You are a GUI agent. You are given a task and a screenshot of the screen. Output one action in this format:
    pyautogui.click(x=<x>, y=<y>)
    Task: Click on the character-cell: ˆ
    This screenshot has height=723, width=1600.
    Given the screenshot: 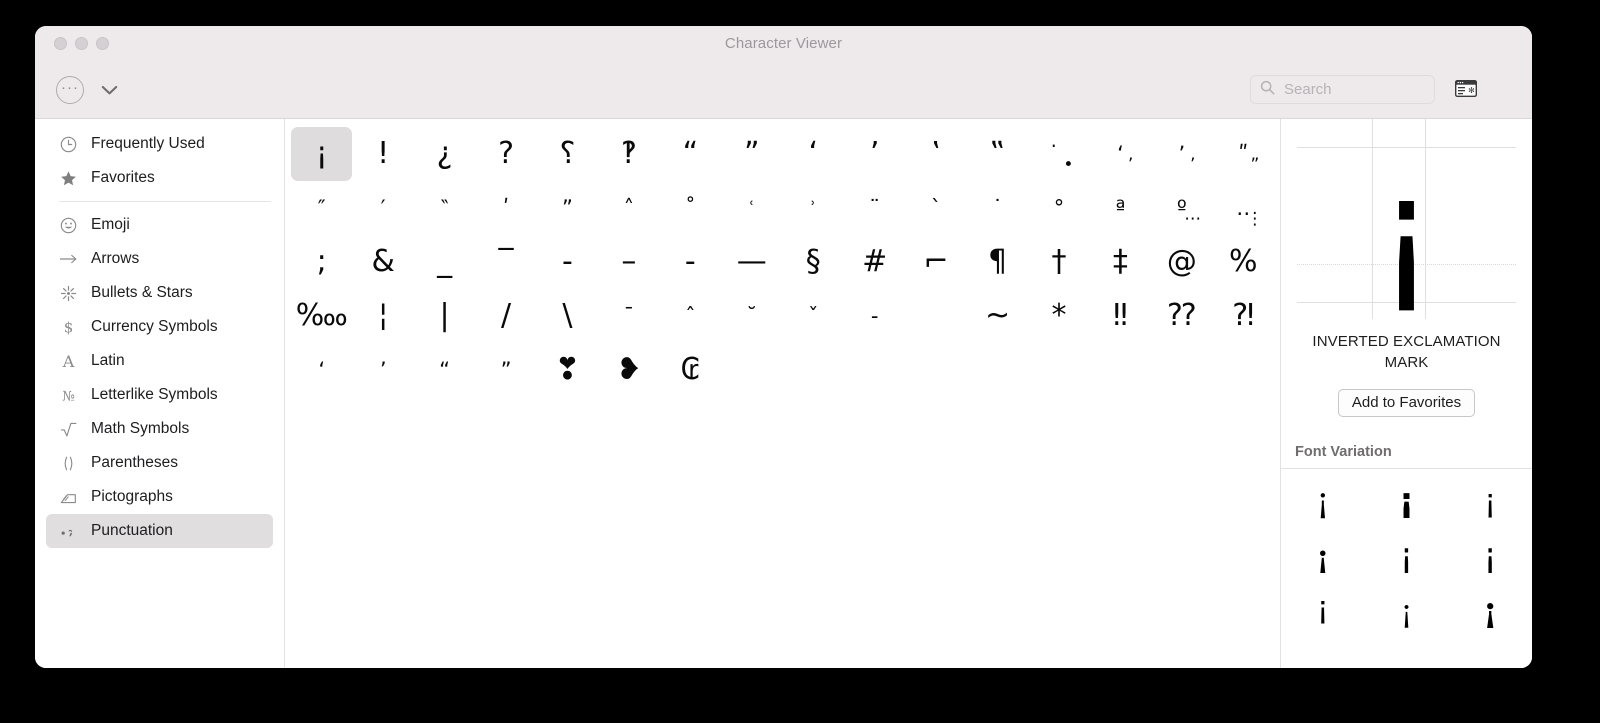 What is the action you would take?
    pyautogui.click(x=690, y=316)
    